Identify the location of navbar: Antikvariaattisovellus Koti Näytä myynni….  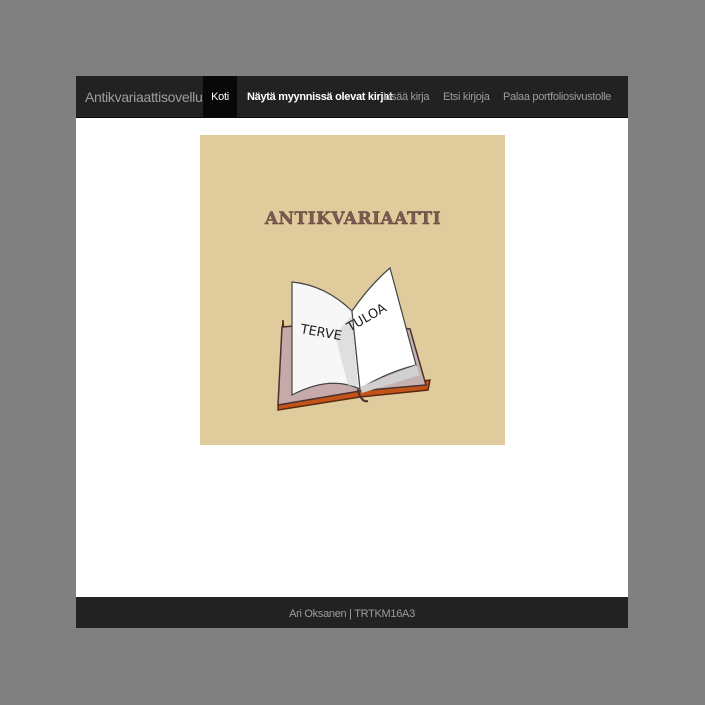
(352, 97).